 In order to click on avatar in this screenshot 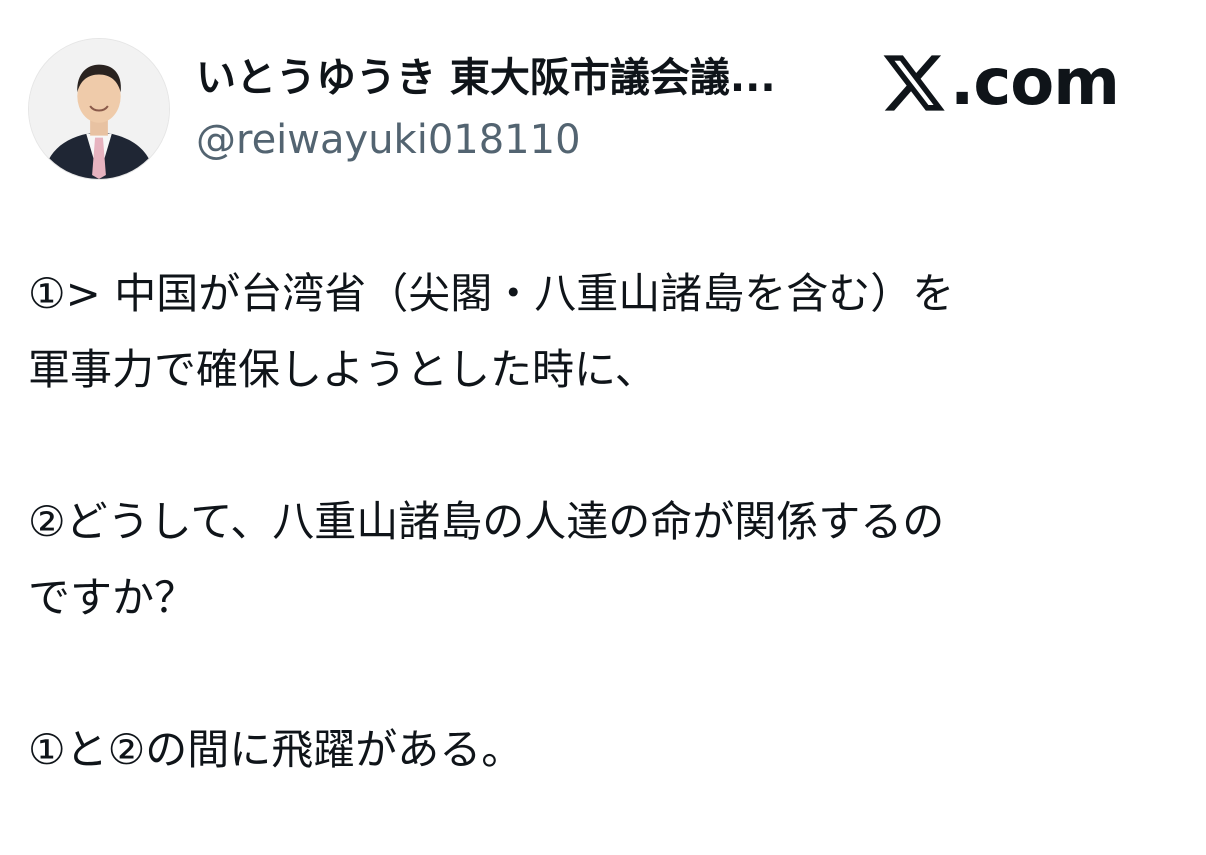, I will do `click(99, 109)`.